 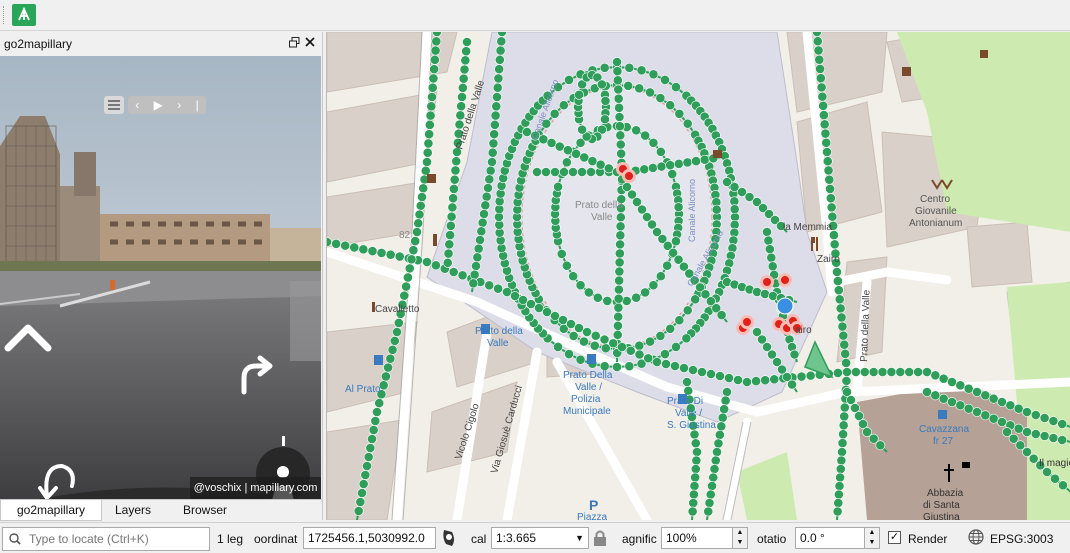 What do you see at coordinates (255, 488) in the screenshot?
I see `photo-credit: @voschix | mapillary.com` at bounding box center [255, 488].